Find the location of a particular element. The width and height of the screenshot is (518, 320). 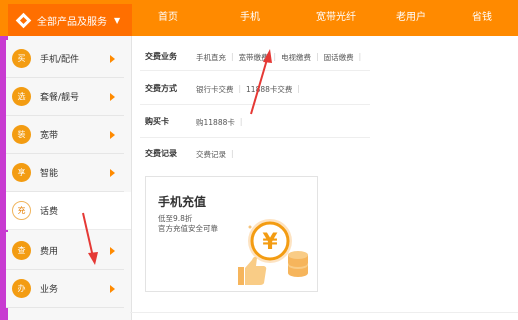

row-label-payment-methods: 交费方式 is located at coordinates (161, 88).